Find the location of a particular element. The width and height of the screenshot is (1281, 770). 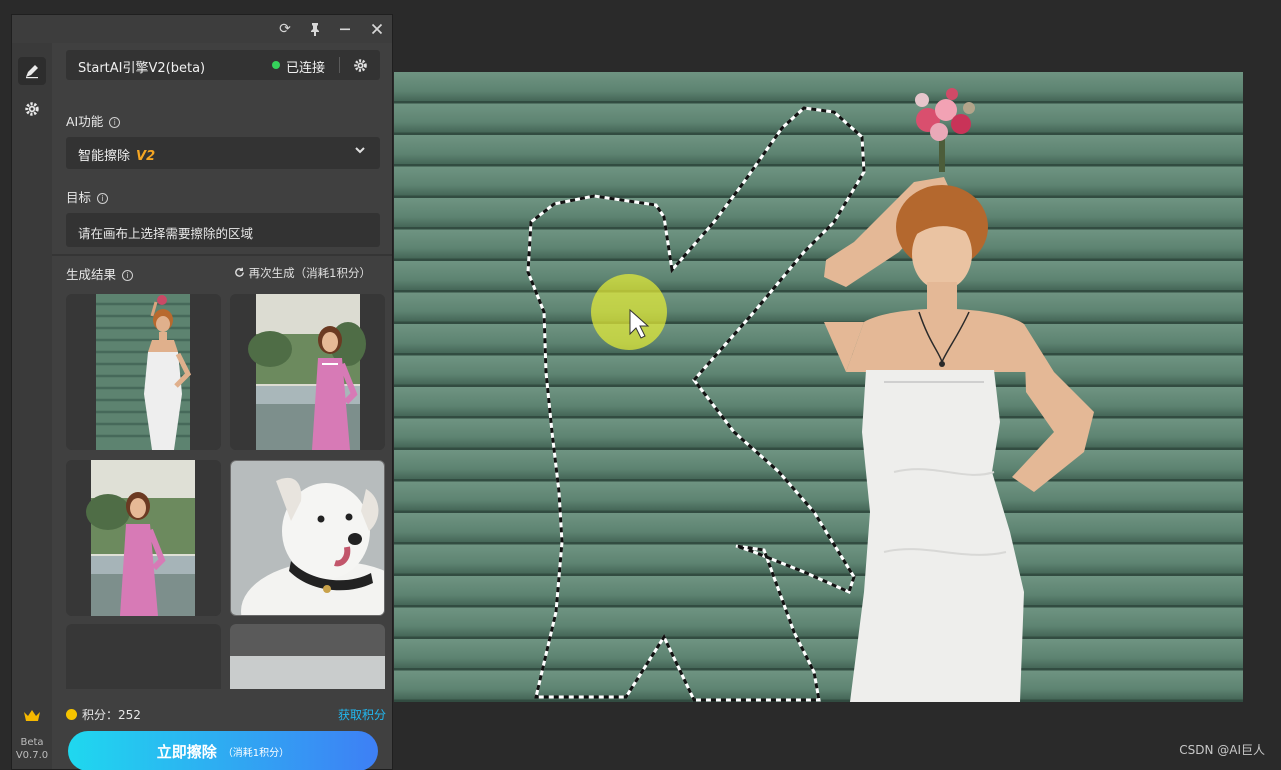

target-hint: 请在画布上选择需要擦除的区域 is located at coordinates (166, 233).